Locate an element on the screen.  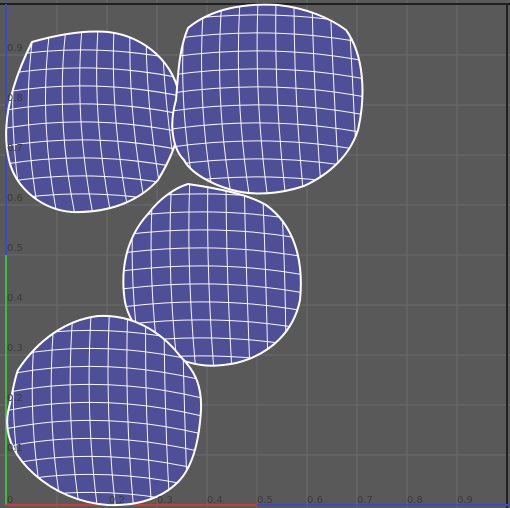
v-tick-label: 0.3 is located at coordinates (15, 348).